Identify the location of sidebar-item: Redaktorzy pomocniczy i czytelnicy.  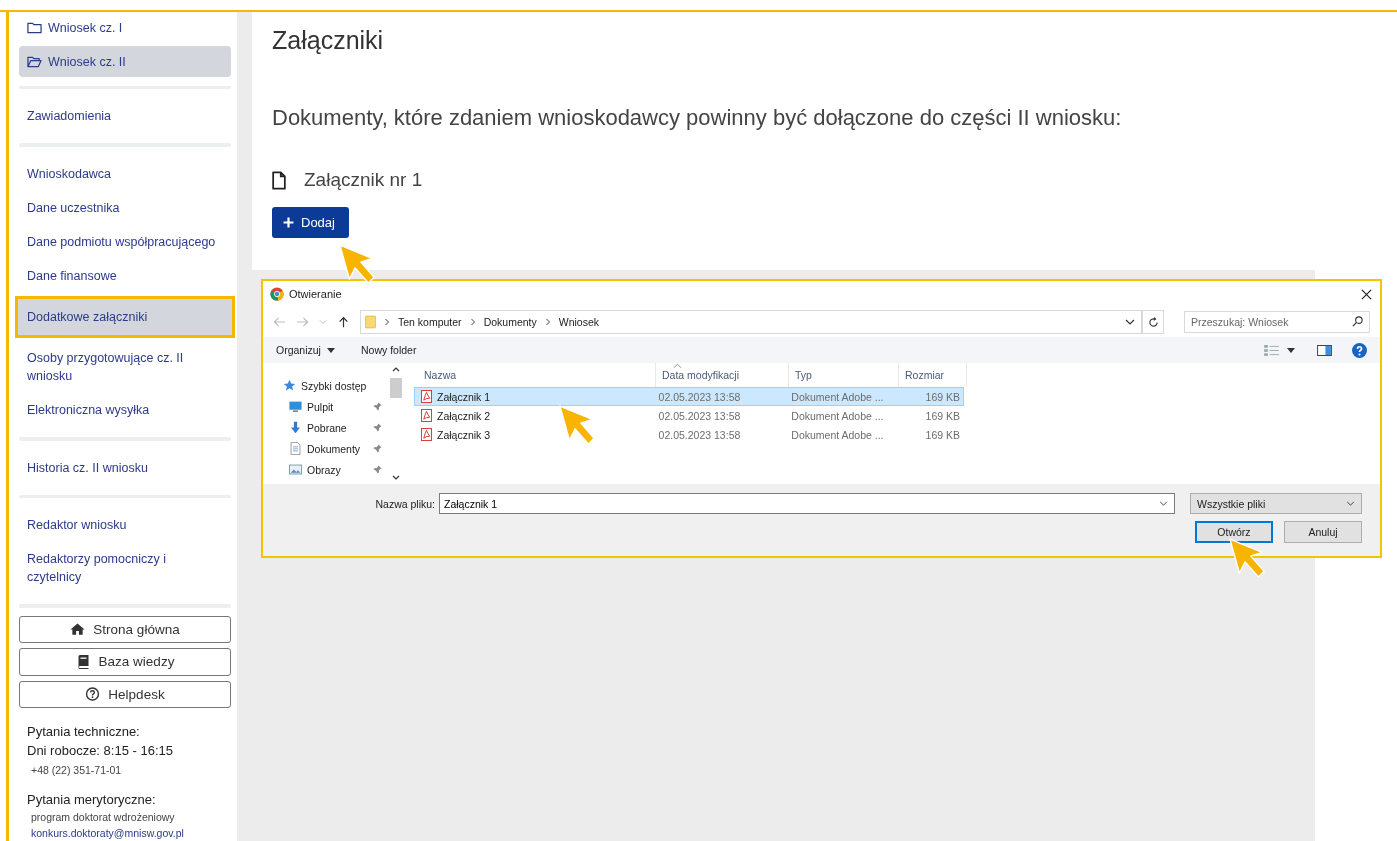
(125, 568).